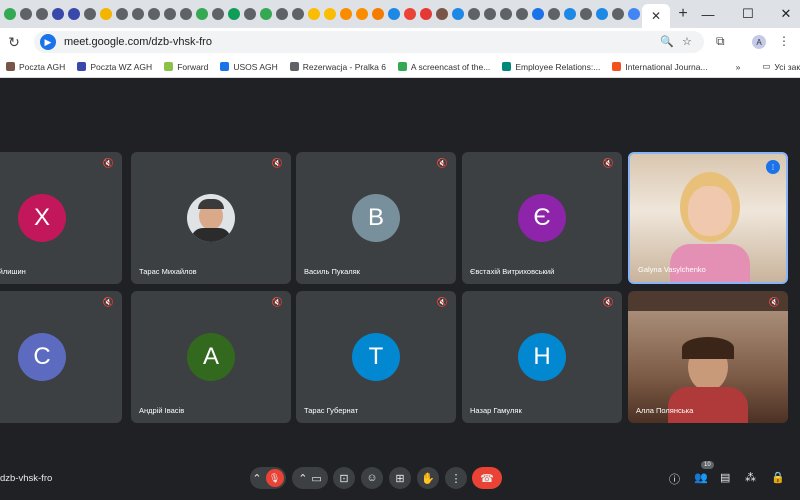 The image size is (800, 500). I want to click on raise-hand-button: ✋, so click(428, 478).